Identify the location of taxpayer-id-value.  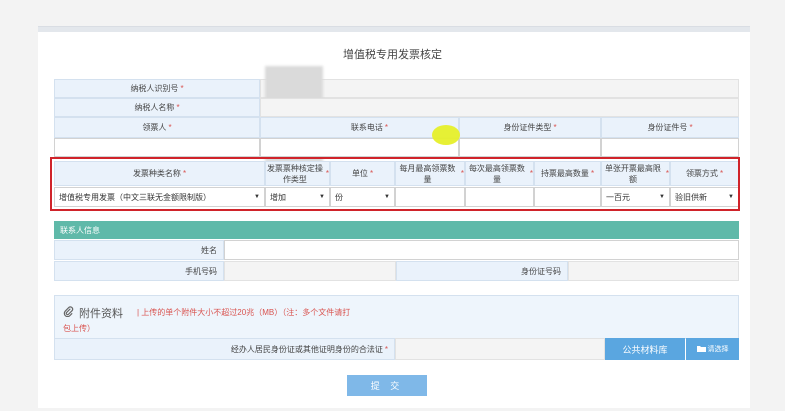
(499, 88).